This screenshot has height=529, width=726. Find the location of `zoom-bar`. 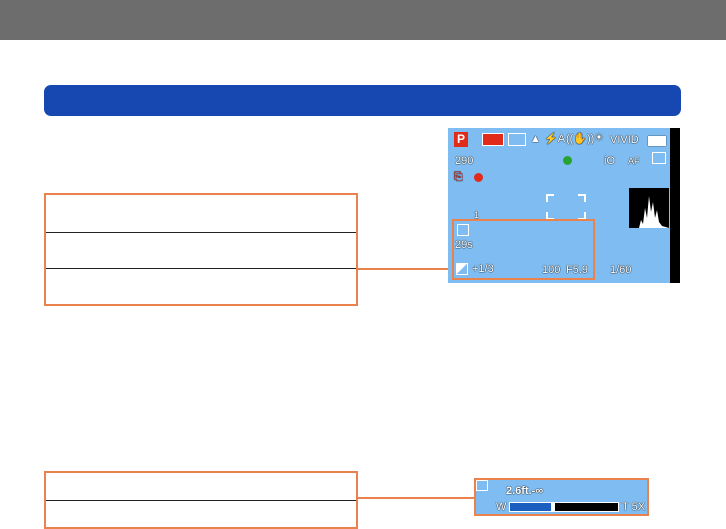

zoom-bar is located at coordinates (564, 507).